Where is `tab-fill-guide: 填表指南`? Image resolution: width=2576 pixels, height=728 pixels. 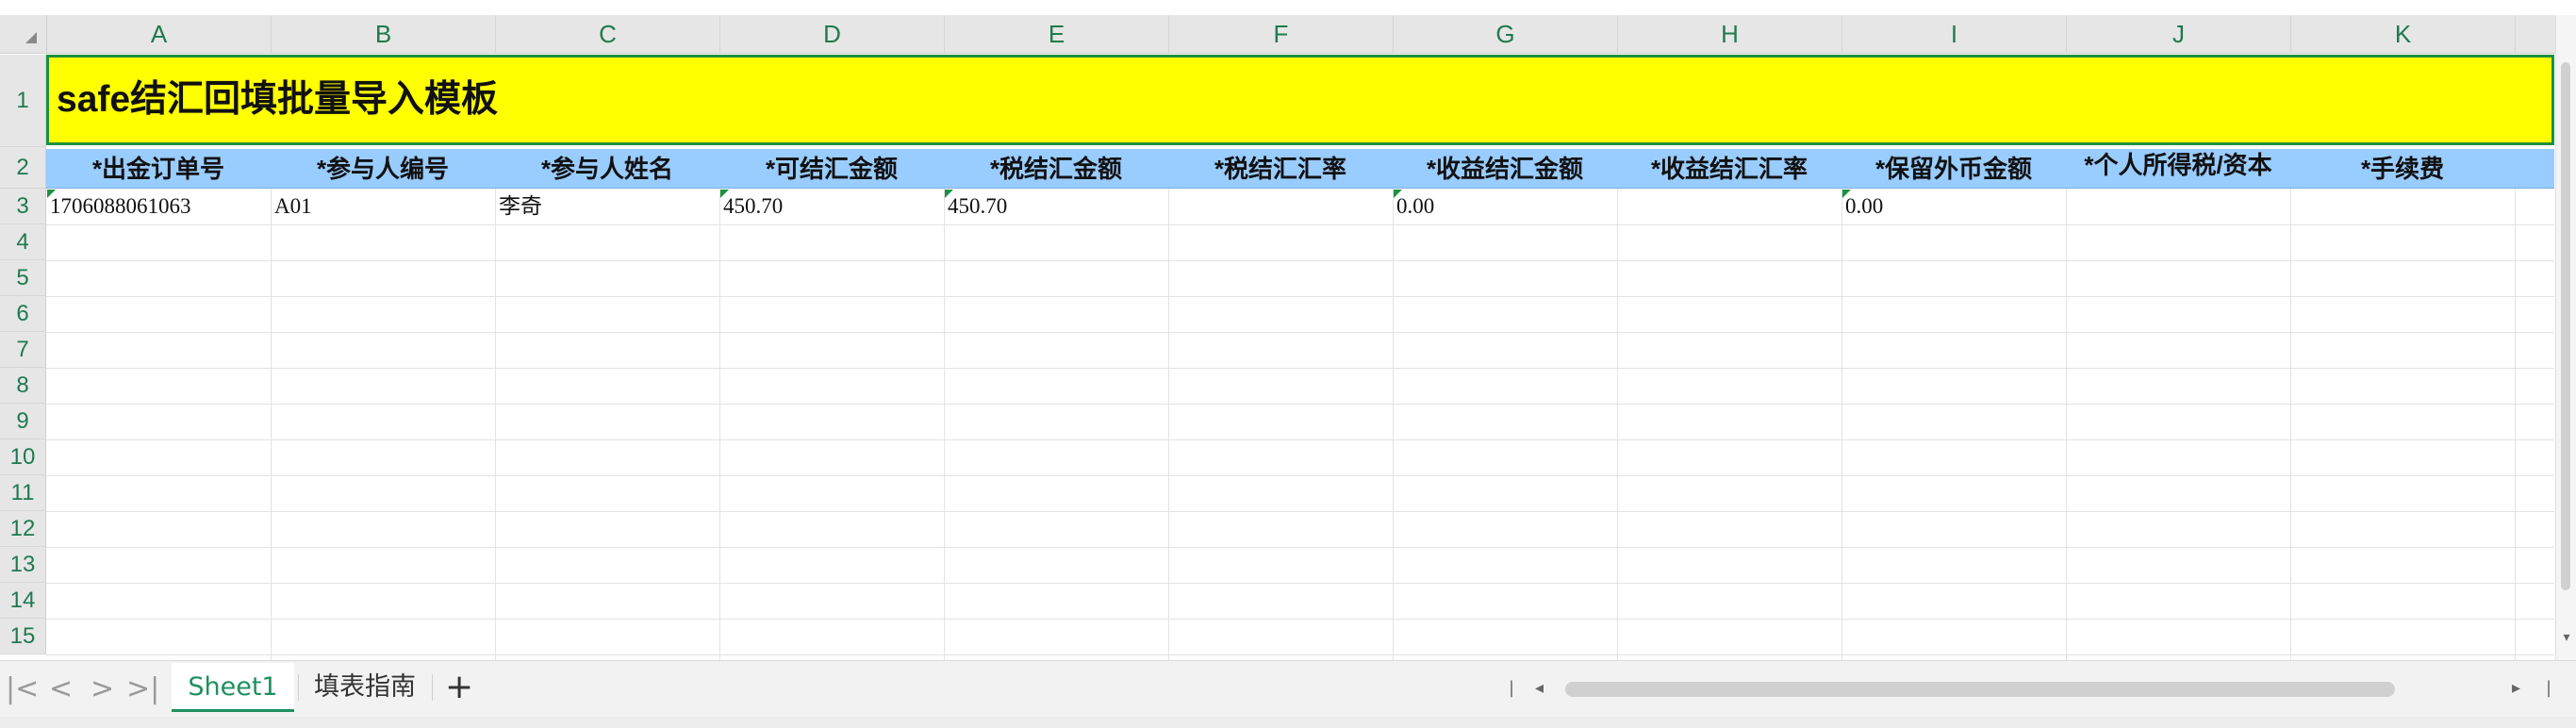
tab-fill-guide: 填表指南 is located at coordinates (365, 687).